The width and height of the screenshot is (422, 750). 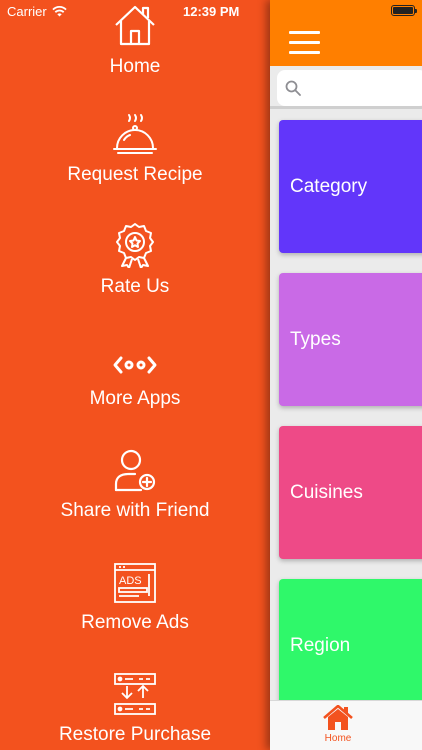 What do you see at coordinates (130, 581) in the screenshot?
I see `svg-text: ADS` at bounding box center [130, 581].